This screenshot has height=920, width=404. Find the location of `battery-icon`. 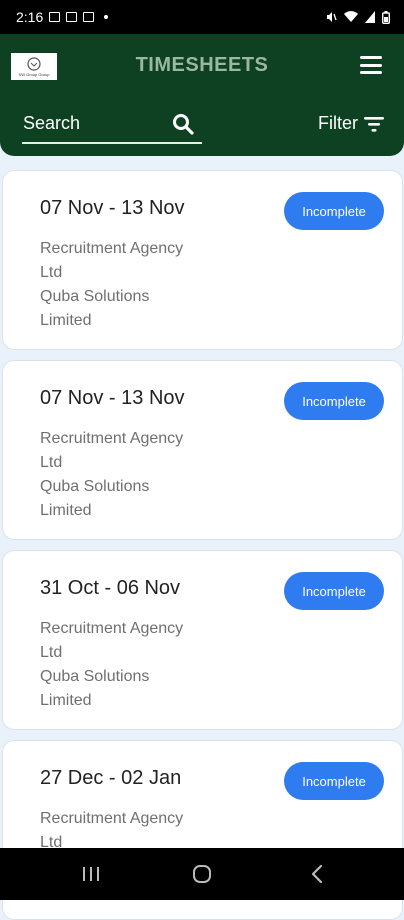

battery-icon is located at coordinates (386, 17).